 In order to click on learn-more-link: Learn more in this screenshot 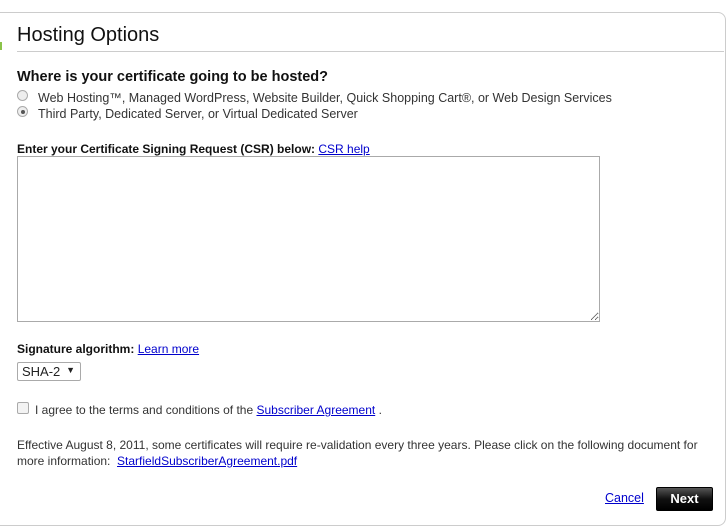, I will do `click(168, 349)`.